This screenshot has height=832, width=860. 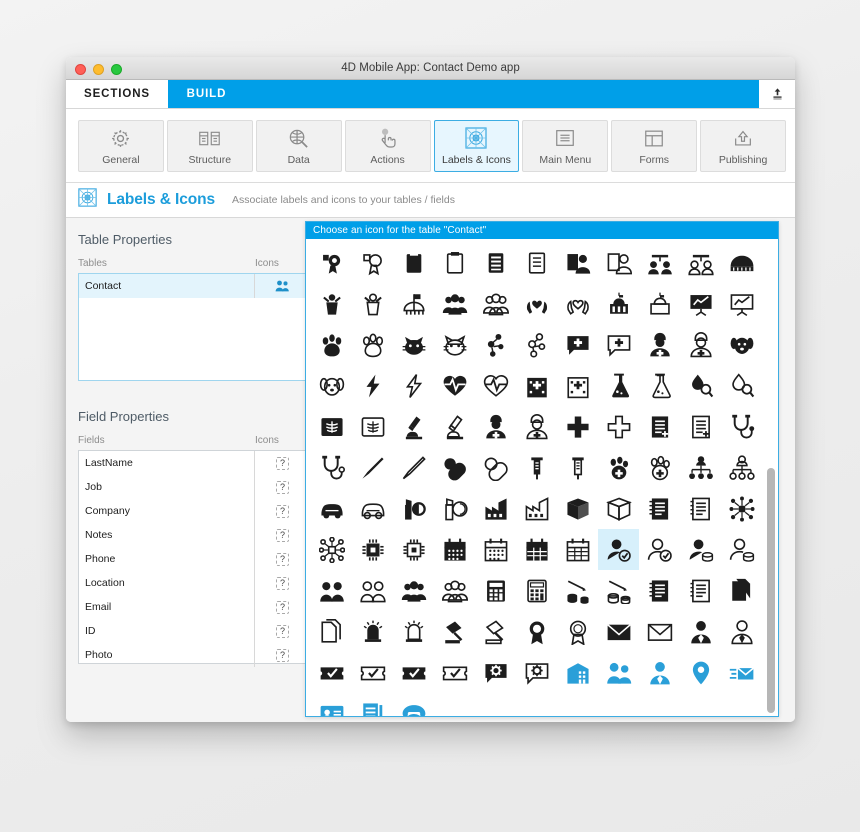 I want to click on user-coins-outline-icon, so click(x=741, y=549).